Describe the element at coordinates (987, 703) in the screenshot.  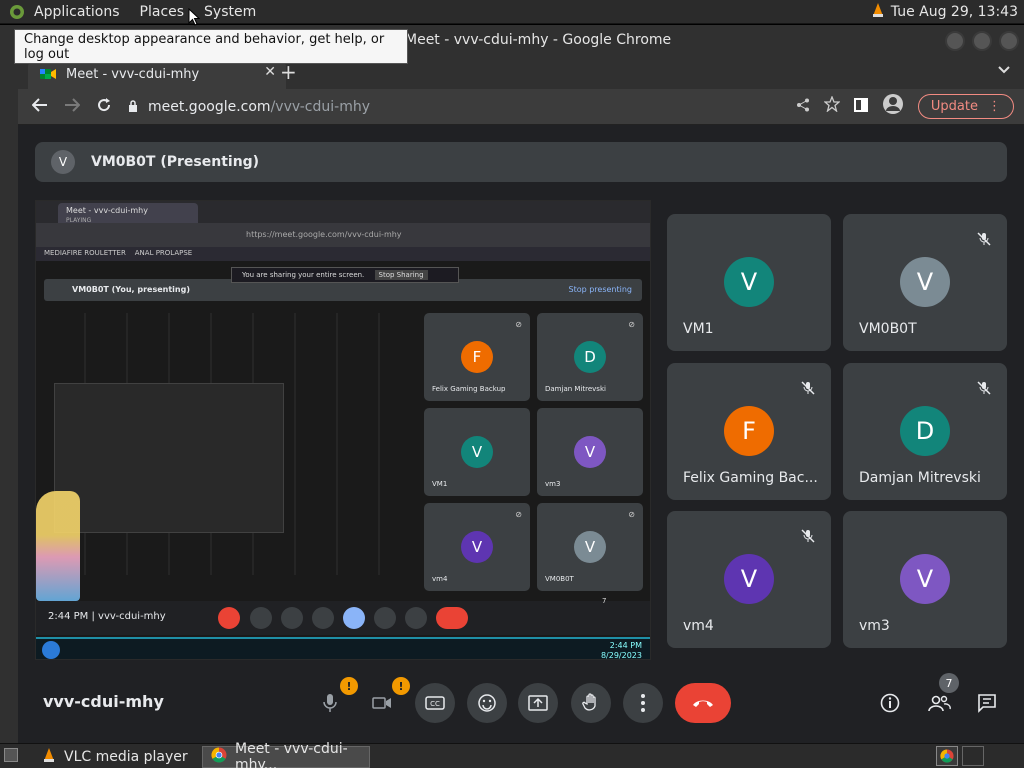
I see `chat-icon` at that location.